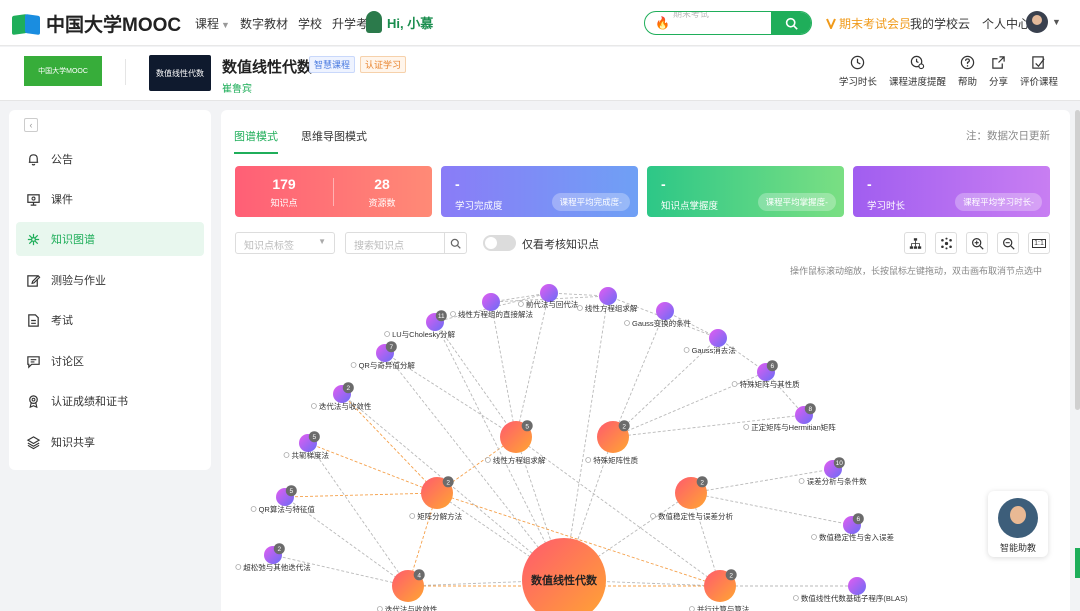 This screenshot has width=1080, height=611. I want to click on force-layout-button, so click(946, 243).